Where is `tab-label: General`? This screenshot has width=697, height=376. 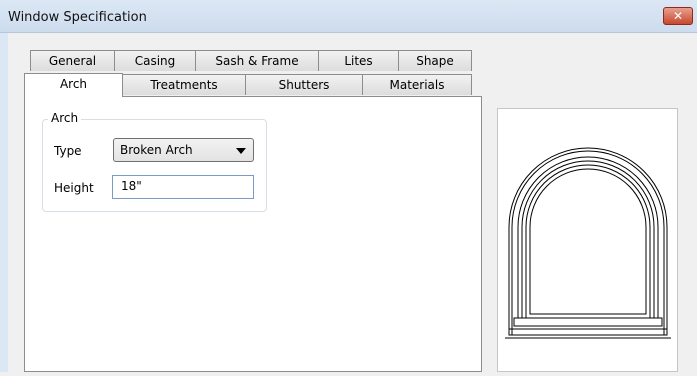 tab-label: General is located at coordinates (72, 61).